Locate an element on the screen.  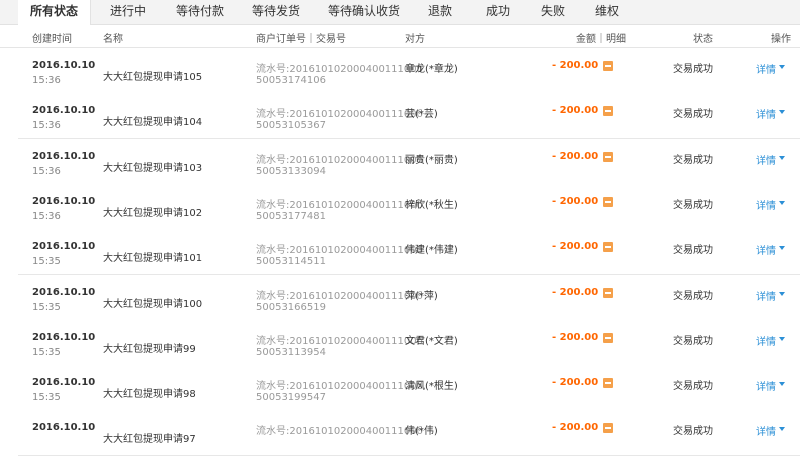
col-op: 操作 is located at coordinates (781, 39).